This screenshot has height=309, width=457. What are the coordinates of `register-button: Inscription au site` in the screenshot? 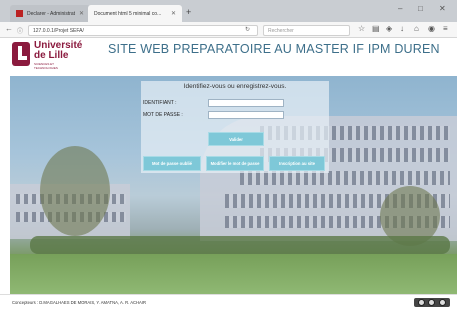 It's located at (297, 163).